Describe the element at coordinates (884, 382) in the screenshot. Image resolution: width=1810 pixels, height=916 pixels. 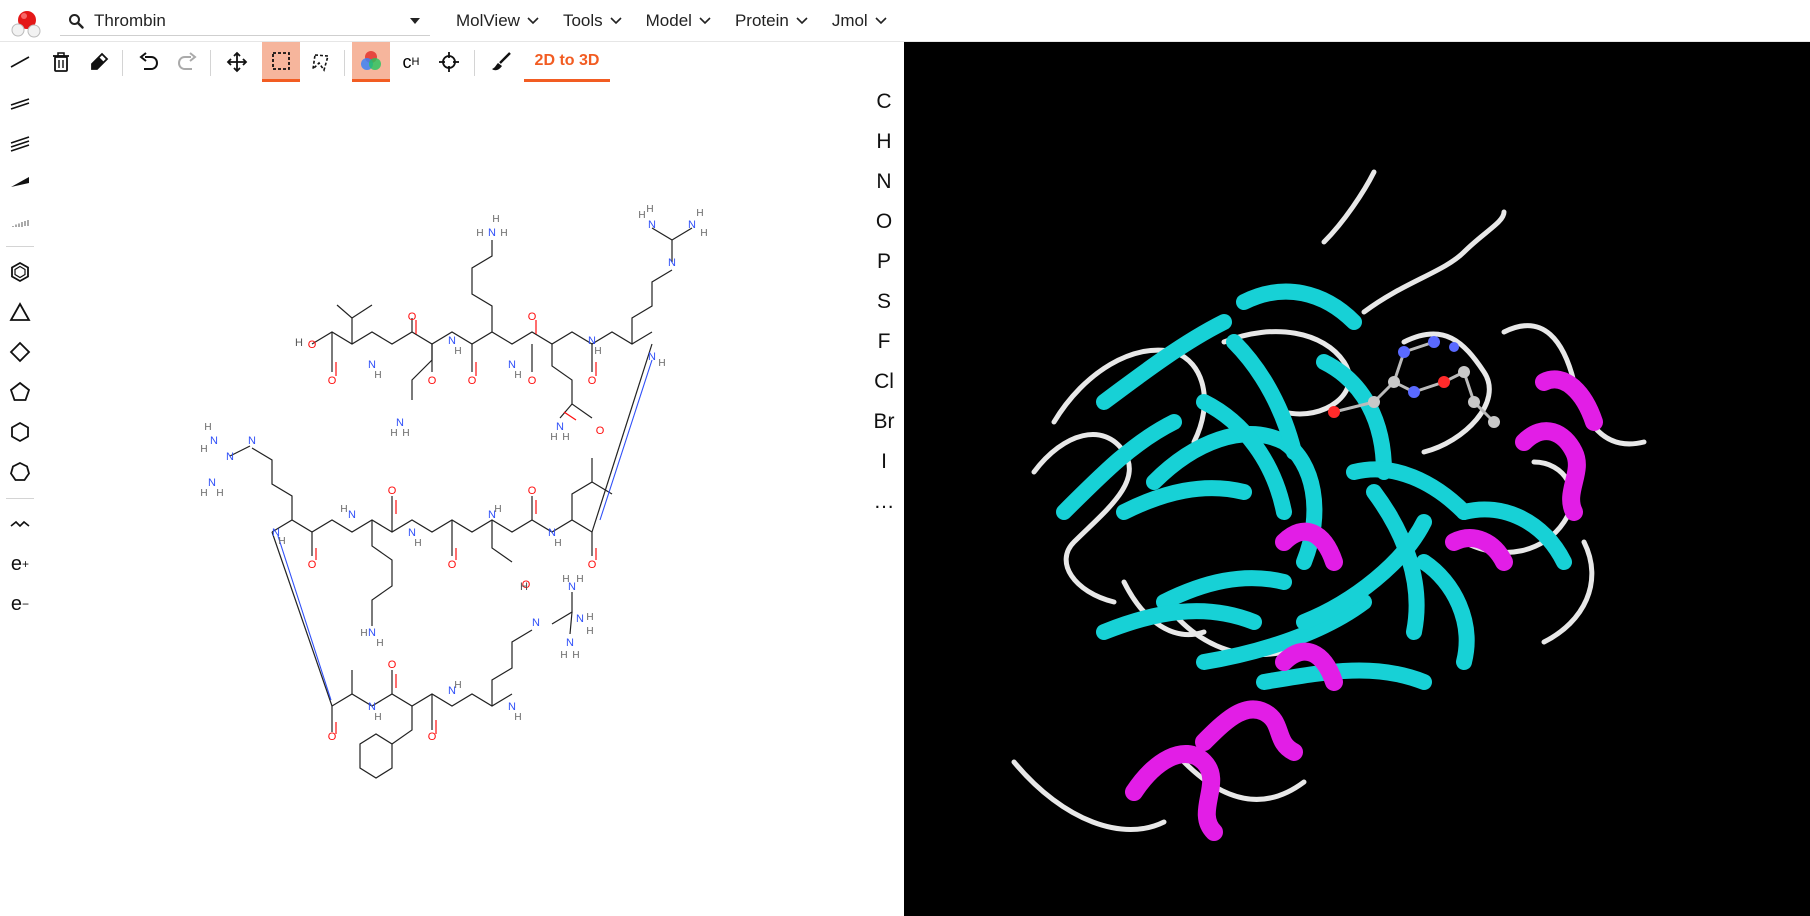
I see `element-cl: Cl` at that location.